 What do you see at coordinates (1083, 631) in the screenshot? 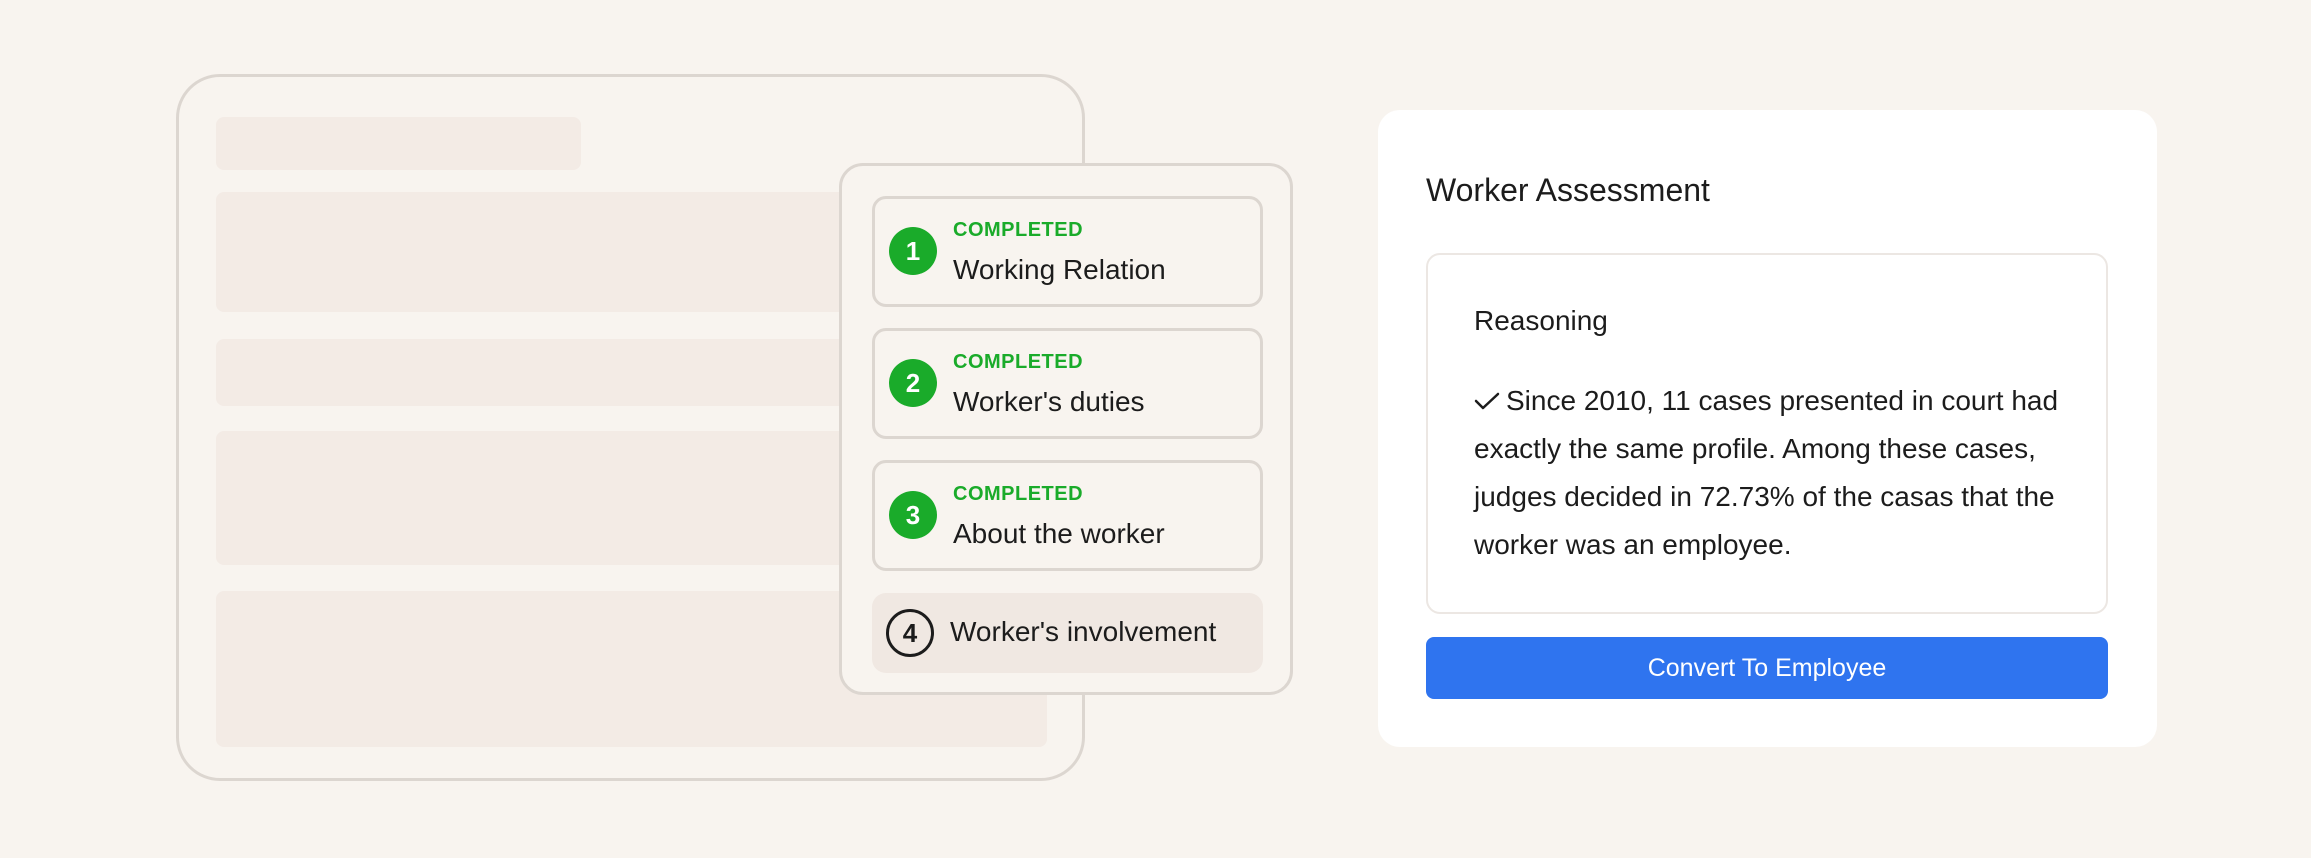
I see `step-title: Worker's involvement` at bounding box center [1083, 631].